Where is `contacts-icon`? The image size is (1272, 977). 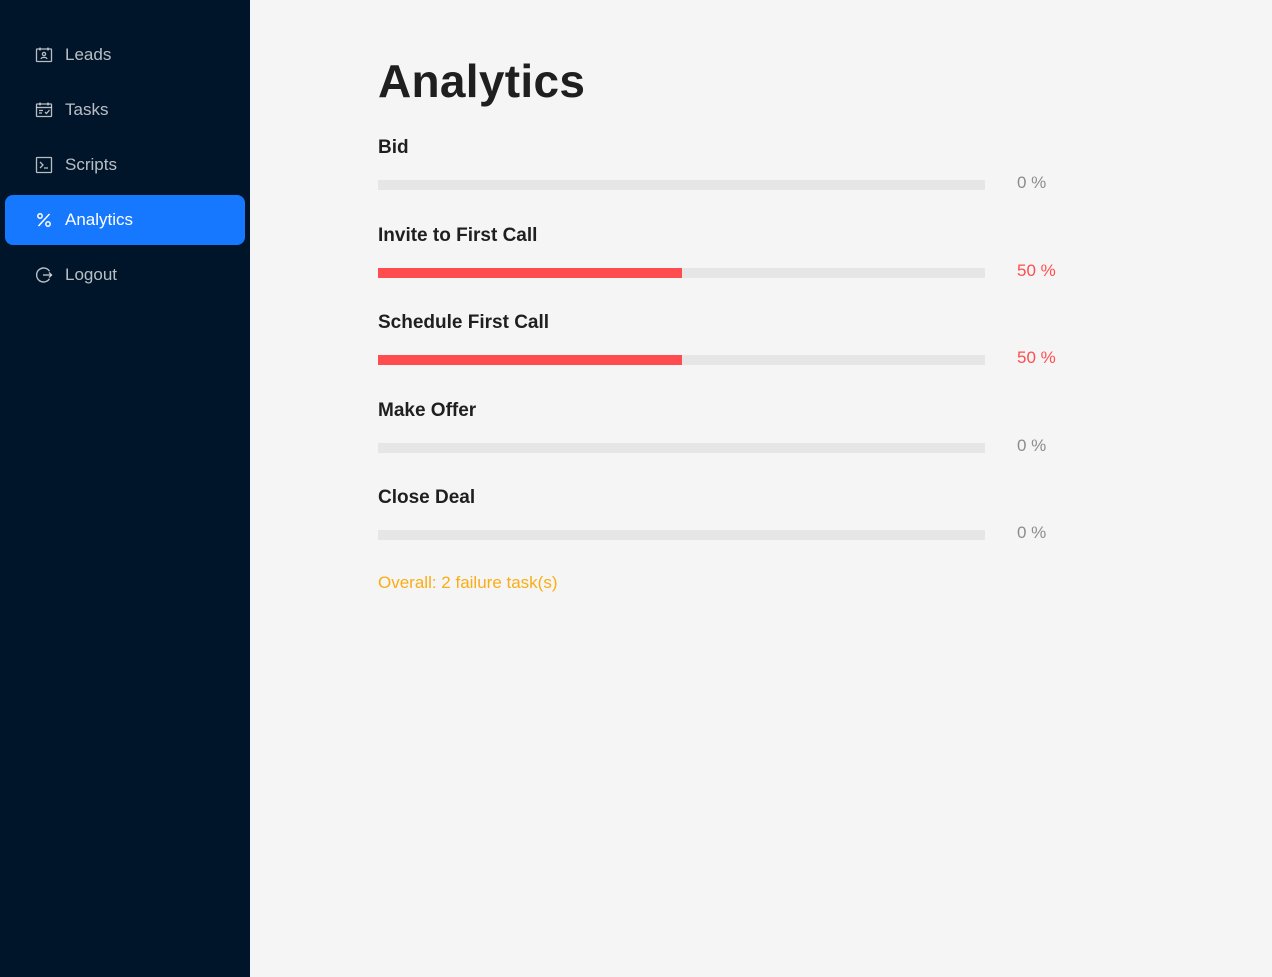
contacts-icon is located at coordinates (44, 55).